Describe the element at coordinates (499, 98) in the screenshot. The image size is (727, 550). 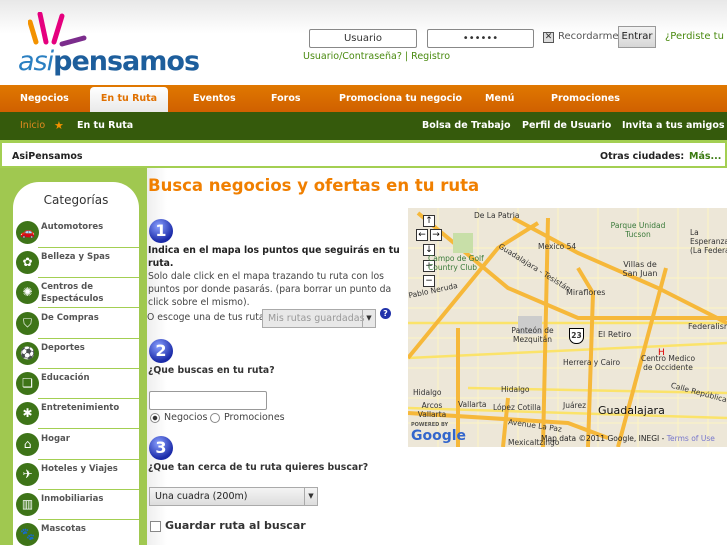
I see `nav-menu: Menú` at that location.